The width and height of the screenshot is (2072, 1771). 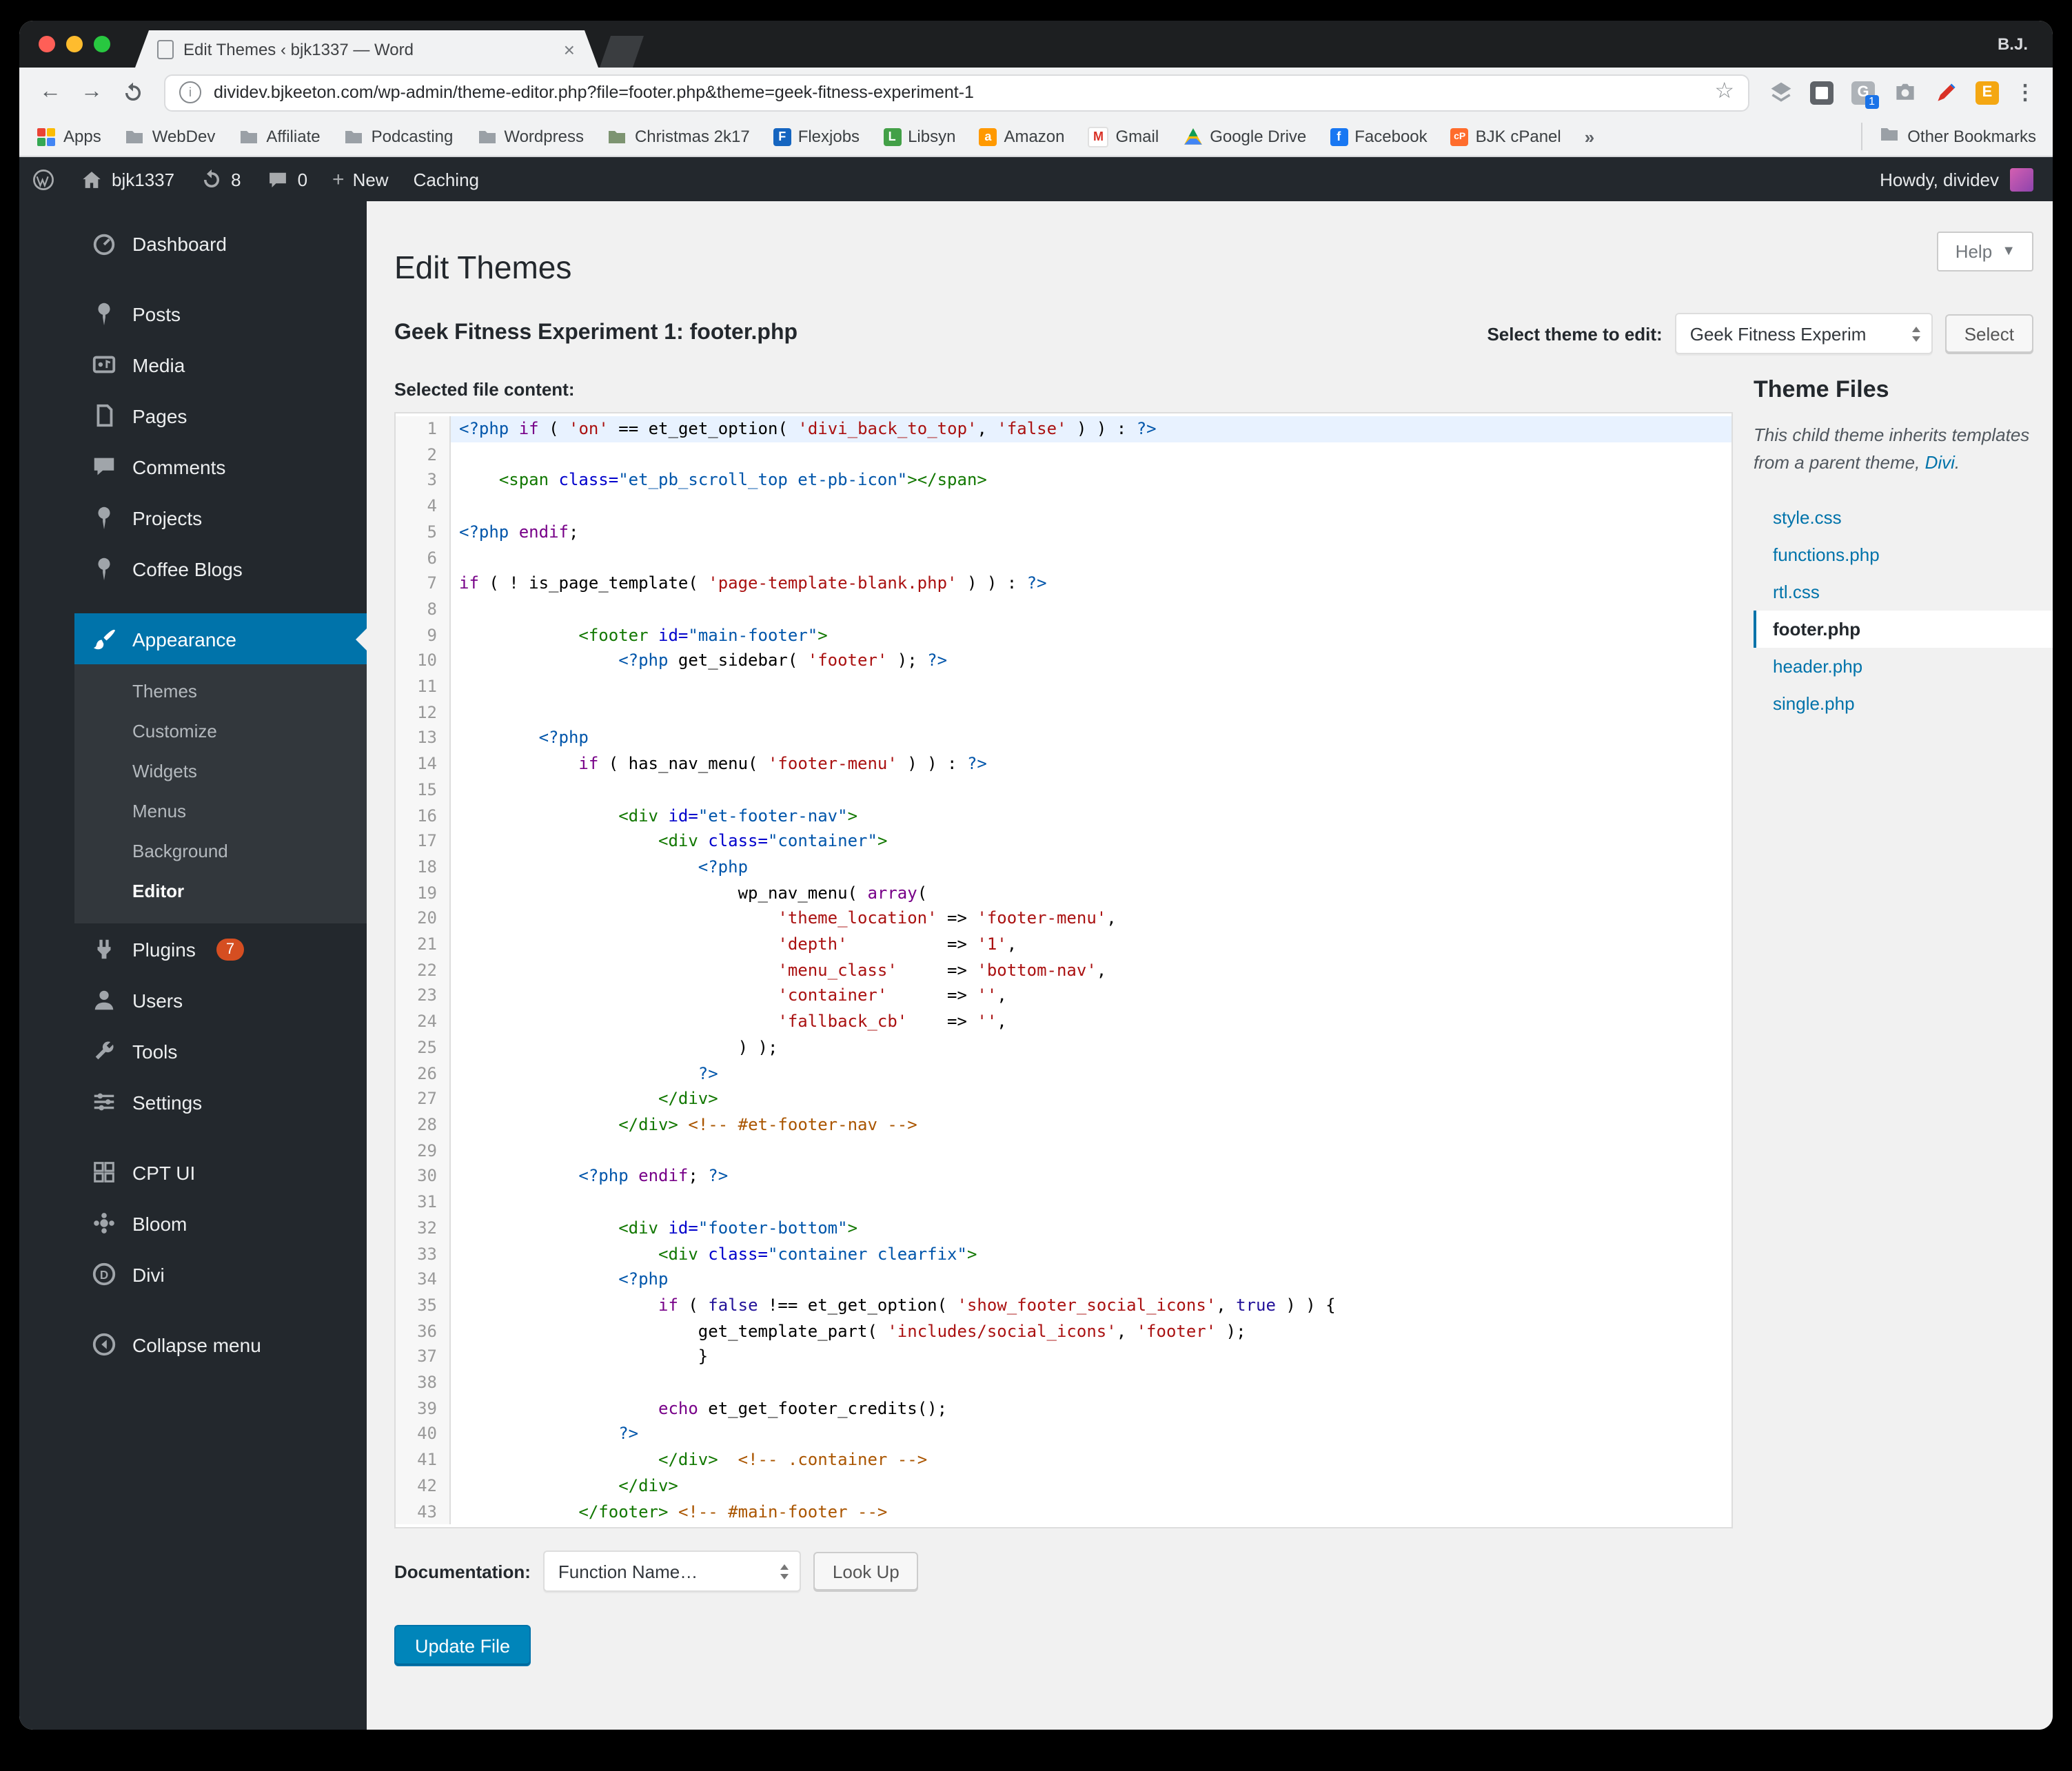 What do you see at coordinates (1063, 918) in the screenshot?
I see `code-line: 20 'theme_location' => 'footer-menu',` at bounding box center [1063, 918].